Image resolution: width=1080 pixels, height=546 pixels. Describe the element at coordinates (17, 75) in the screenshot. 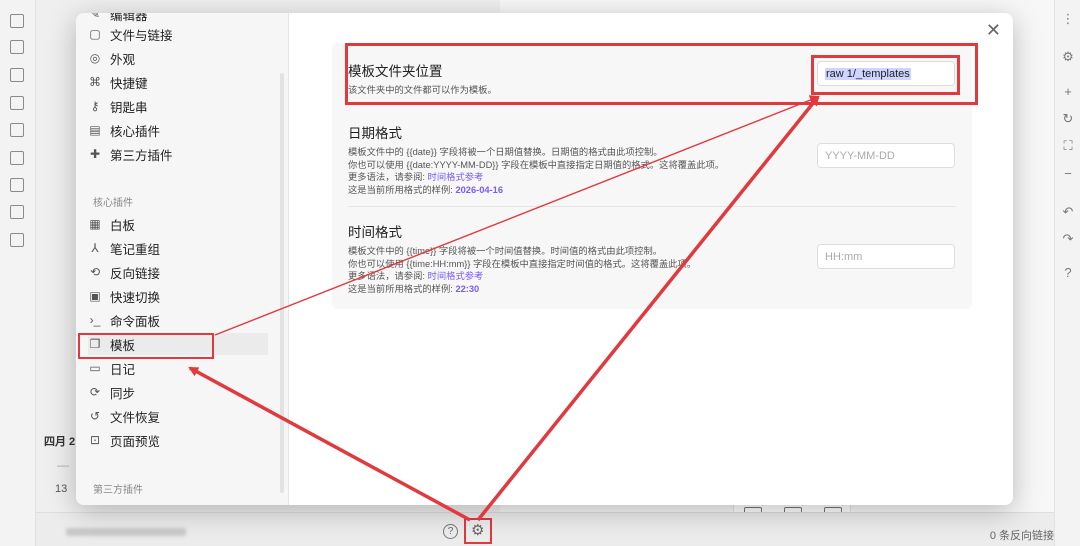

I see `canvas-icon` at that location.